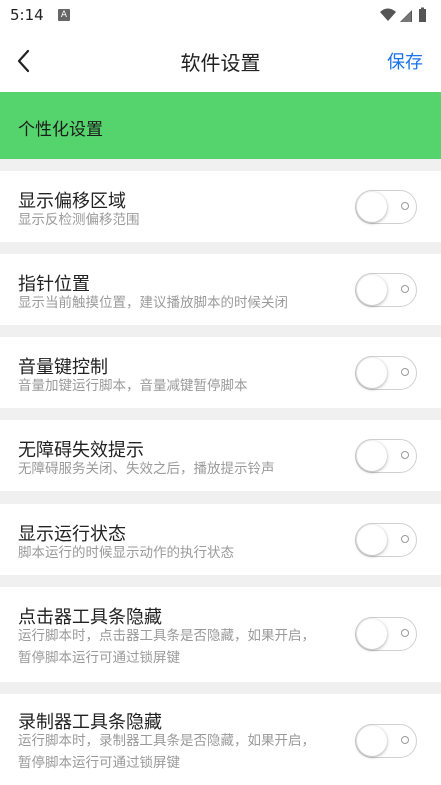 Image resolution: width=441 pixels, height=785 pixels. I want to click on setting-description: 显示反检测偏移范围, so click(79, 220).